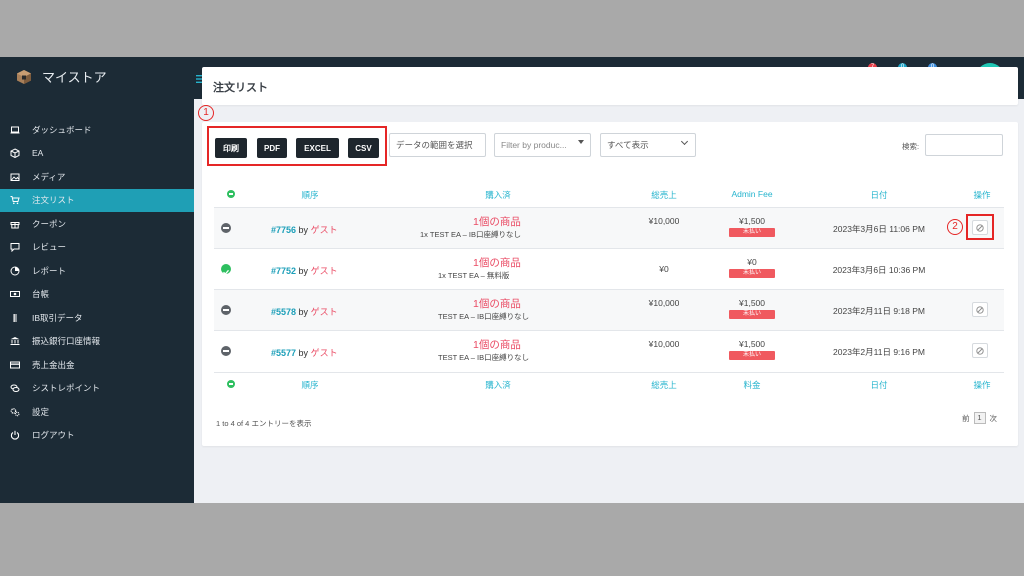 The height and width of the screenshot is (576, 1024). What do you see at coordinates (309, 195) in the screenshot?
I see `header-order: 順序` at bounding box center [309, 195].